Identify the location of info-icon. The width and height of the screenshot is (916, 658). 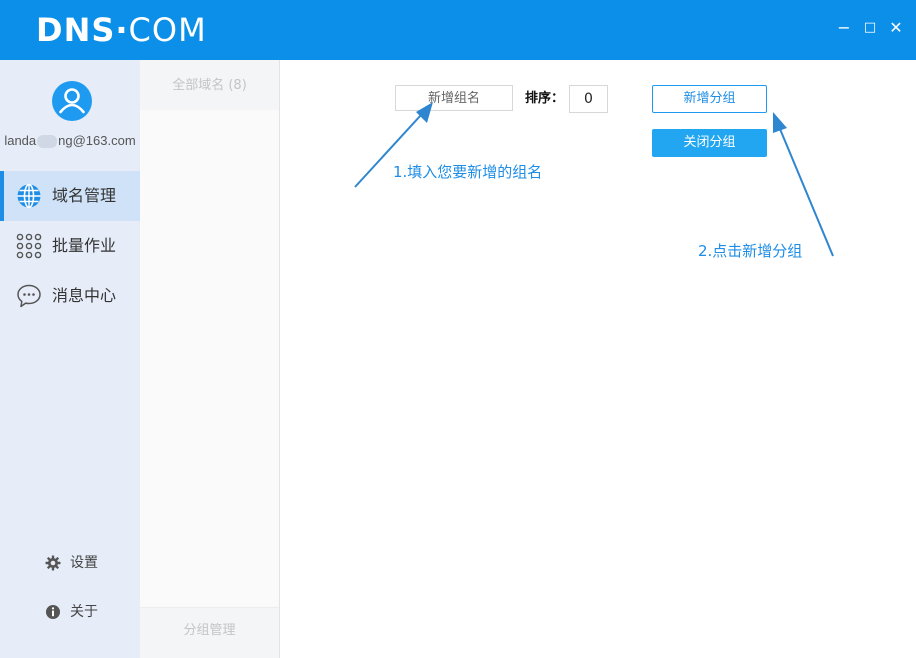
(53, 612).